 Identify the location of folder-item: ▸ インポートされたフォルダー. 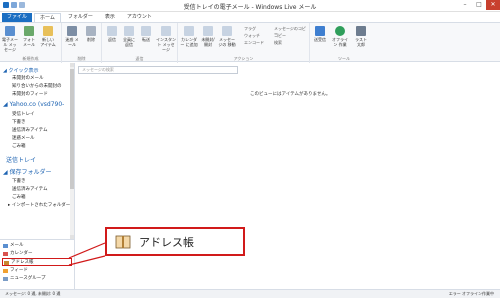
(39, 205).